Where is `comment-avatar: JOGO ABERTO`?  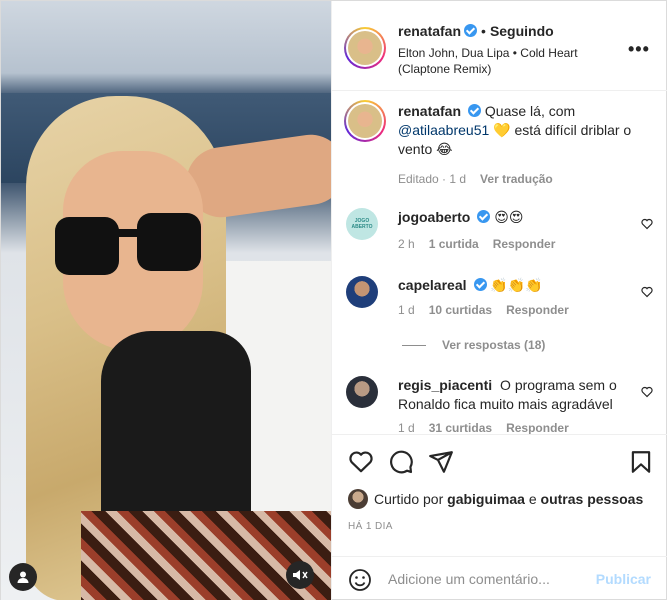 comment-avatar: JOGO ABERTO is located at coordinates (362, 224).